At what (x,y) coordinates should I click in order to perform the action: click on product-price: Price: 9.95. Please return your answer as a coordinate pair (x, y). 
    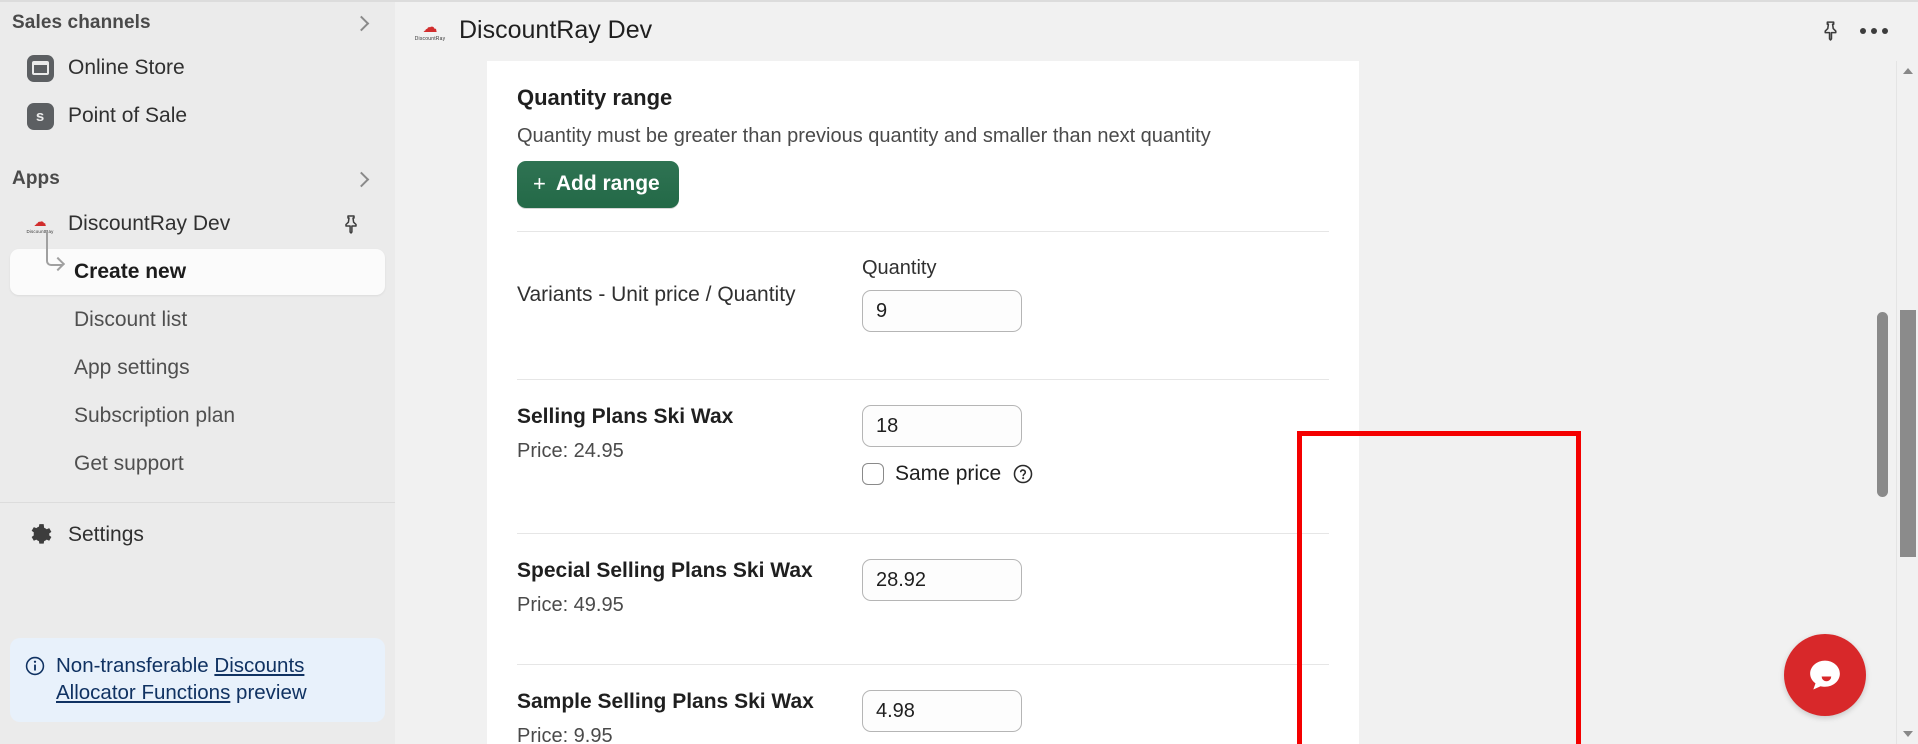
    Looking at the image, I should click on (565, 734).